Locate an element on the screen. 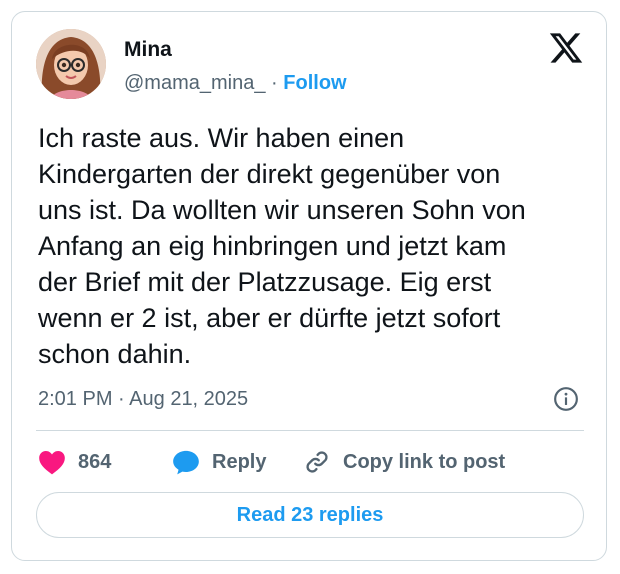 The height and width of the screenshot is (574, 620). follow-button: Follow is located at coordinates (314, 83).